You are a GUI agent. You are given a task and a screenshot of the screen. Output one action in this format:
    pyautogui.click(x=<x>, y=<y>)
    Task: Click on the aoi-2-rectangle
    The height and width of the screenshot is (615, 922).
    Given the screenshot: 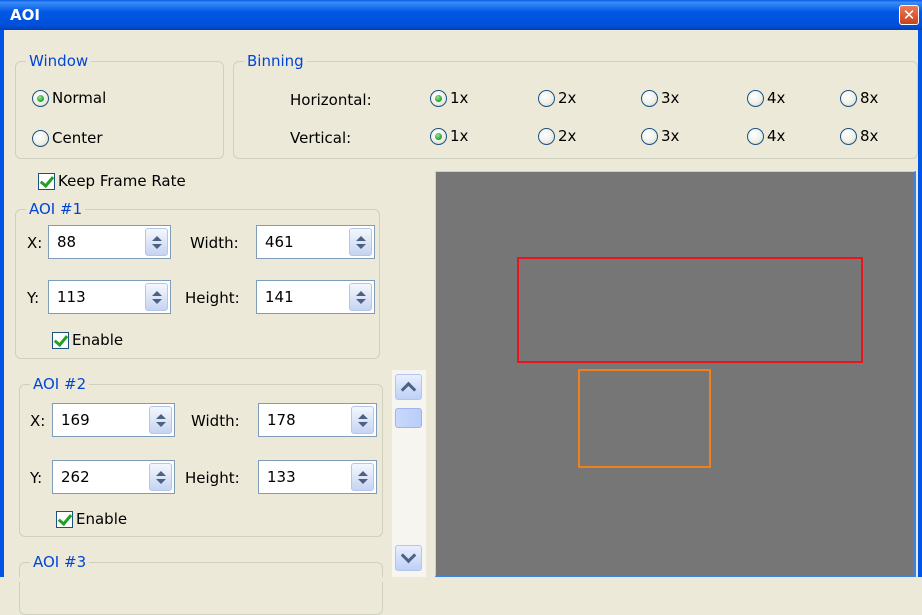 What is the action you would take?
    pyautogui.click(x=644, y=418)
    